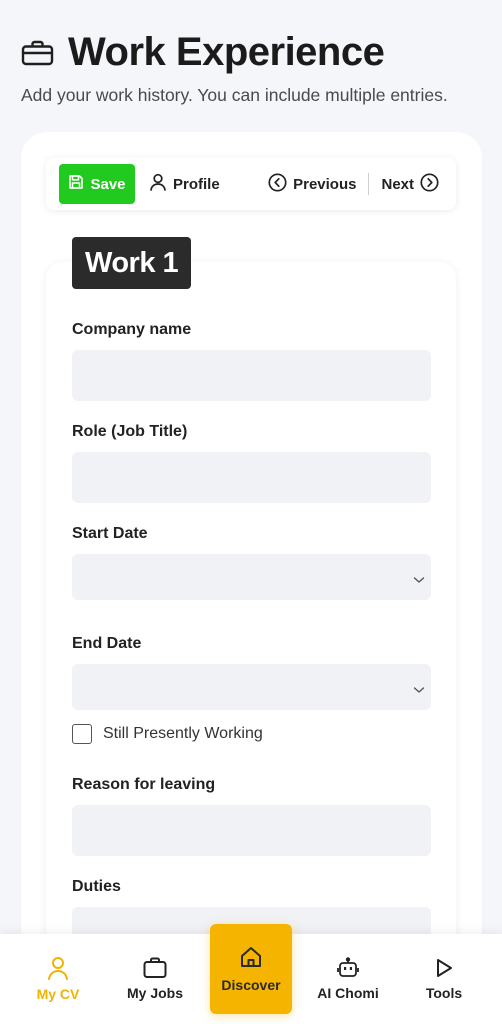 Image resolution: width=502 pixels, height=1024 pixels. I want to click on save-button: Save, so click(97, 184).